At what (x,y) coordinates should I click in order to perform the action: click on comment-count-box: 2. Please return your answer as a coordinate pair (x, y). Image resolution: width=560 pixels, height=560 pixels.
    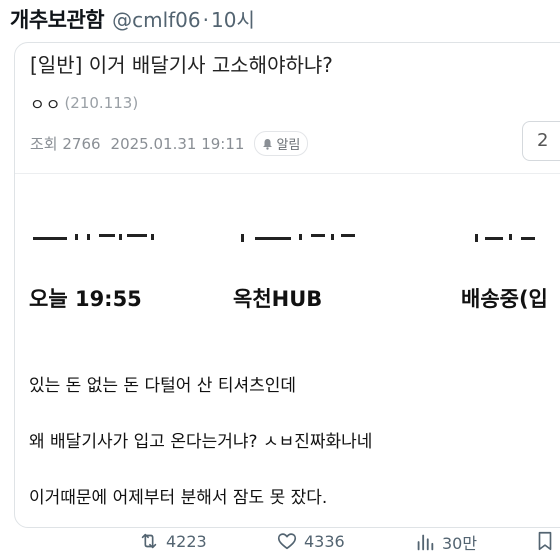
    Looking at the image, I should click on (541, 141).